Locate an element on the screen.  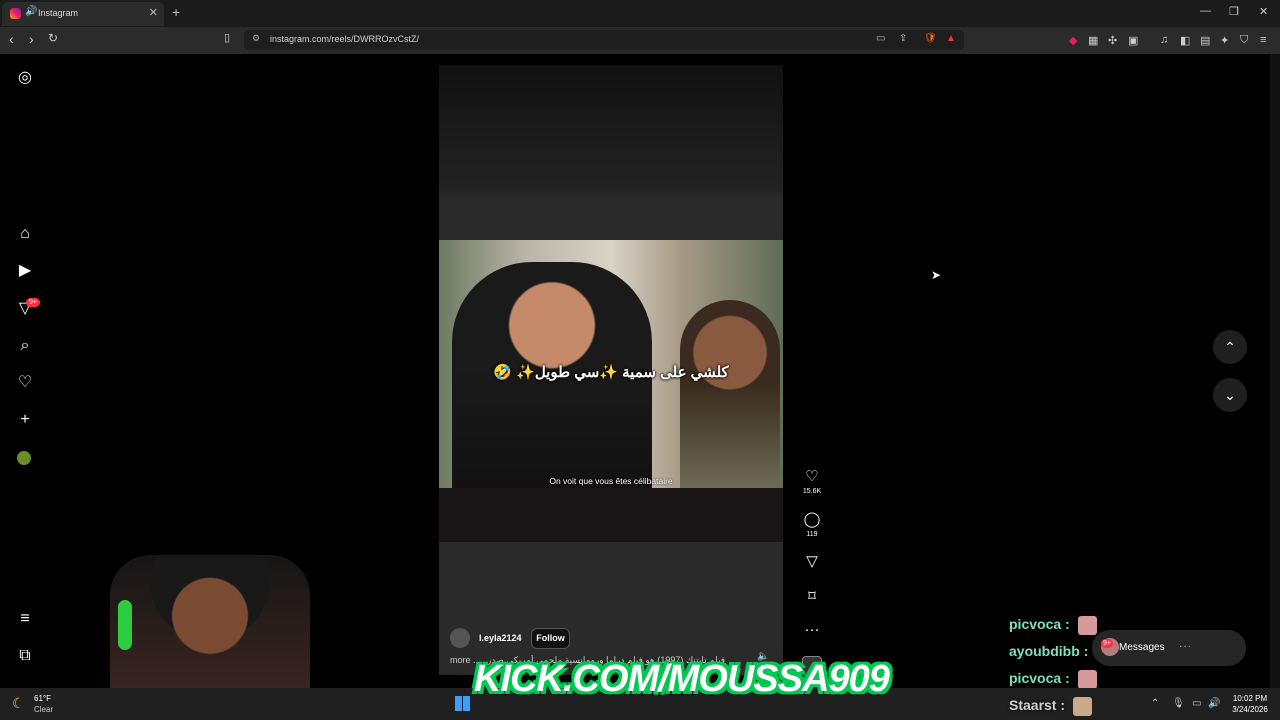
media-icon: ♫ is located at coordinates (1164, 40).